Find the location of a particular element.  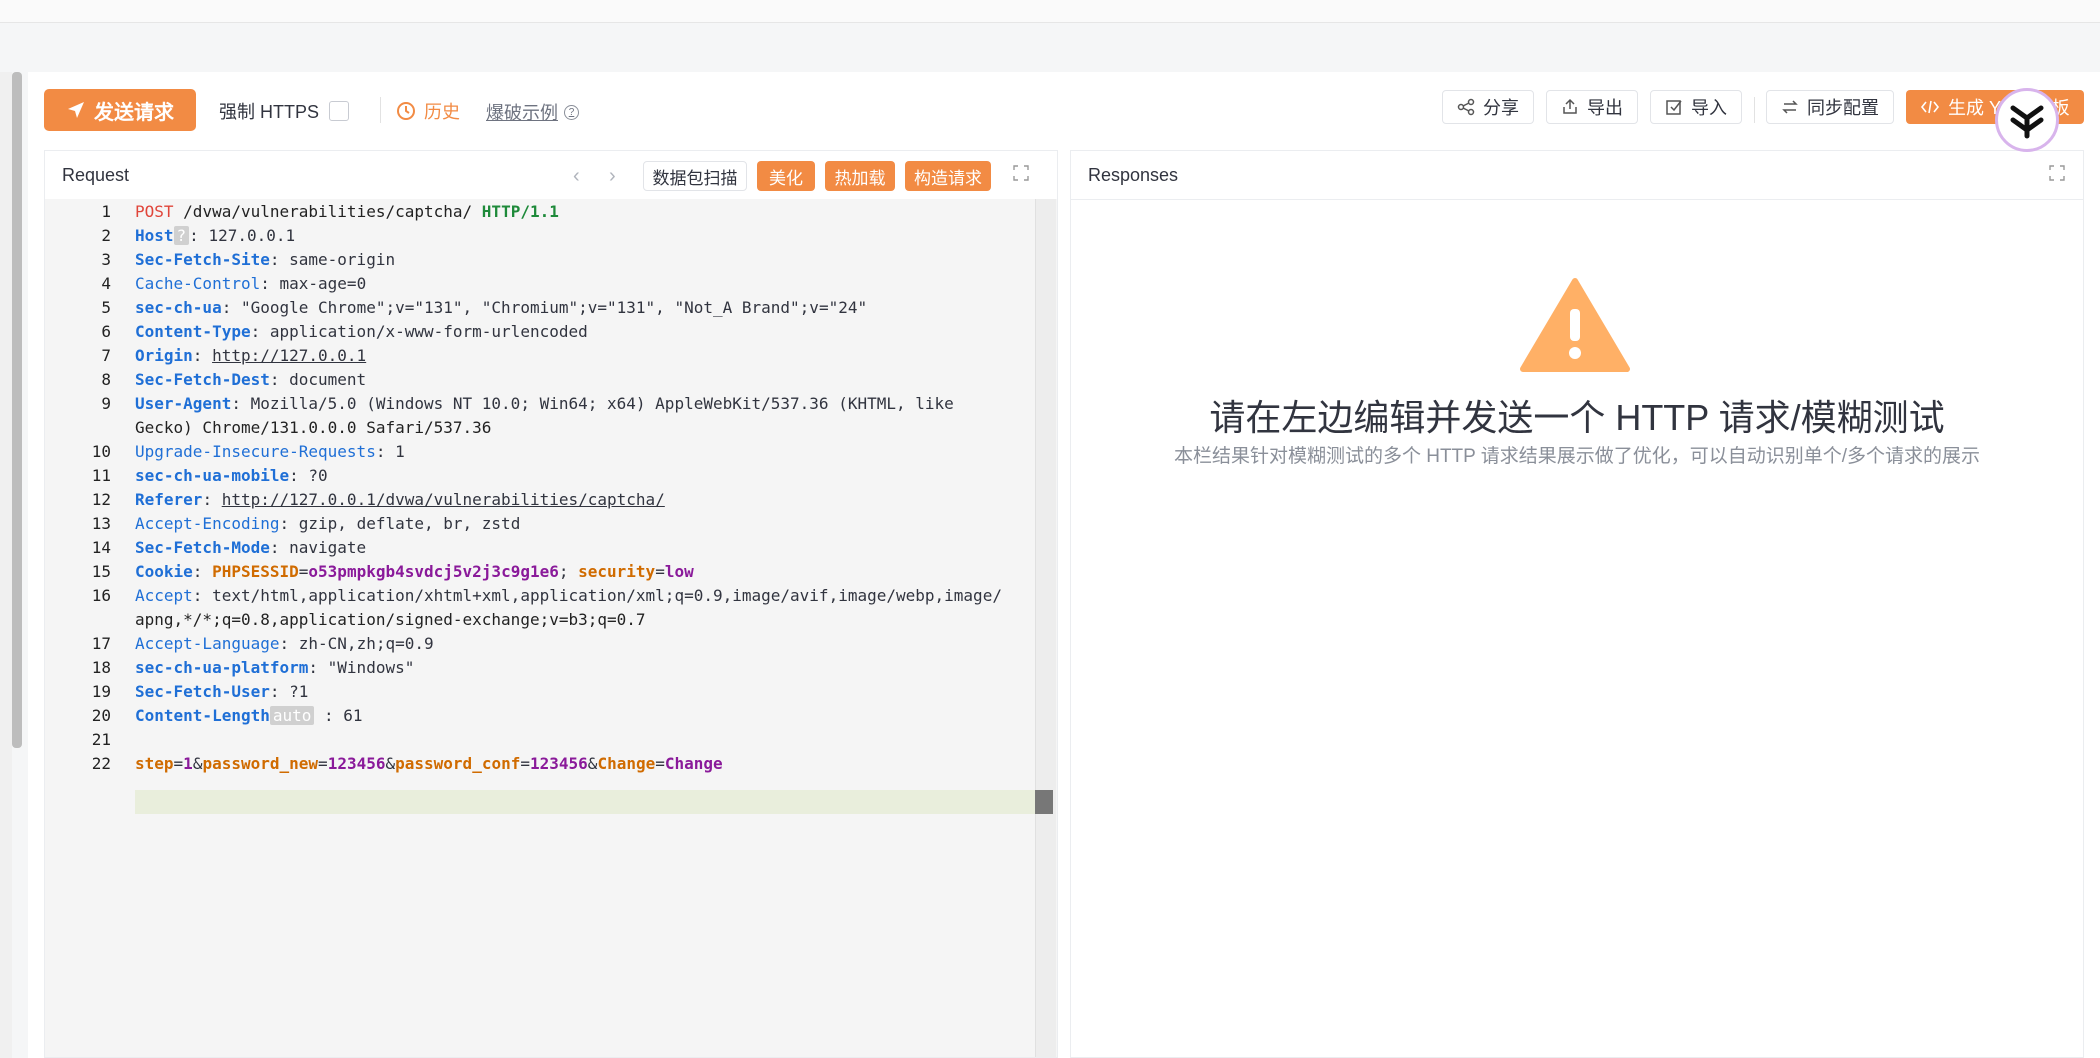

editor-line: 21 is located at coordinates (545, 742).